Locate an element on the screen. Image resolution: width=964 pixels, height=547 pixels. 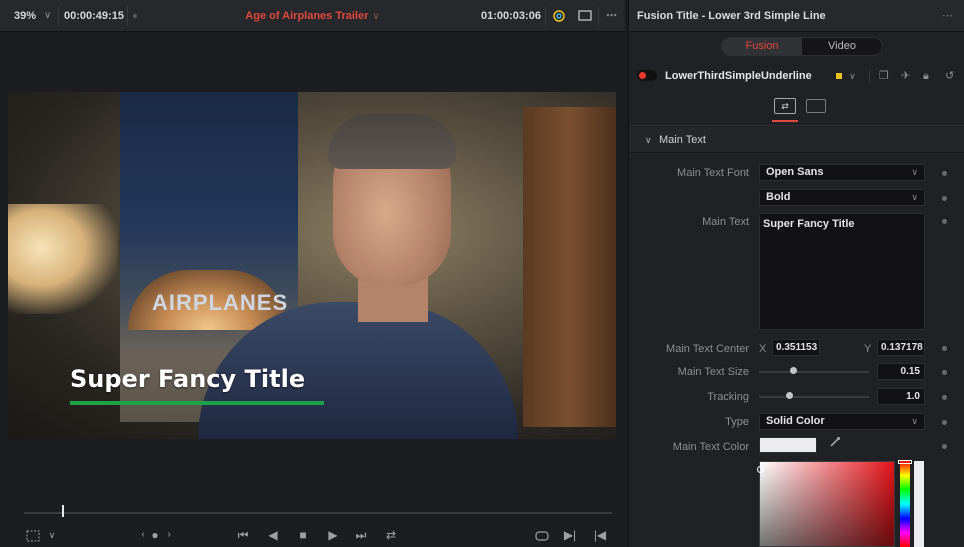
safe-area-icon is located at coordinates (33, 535).